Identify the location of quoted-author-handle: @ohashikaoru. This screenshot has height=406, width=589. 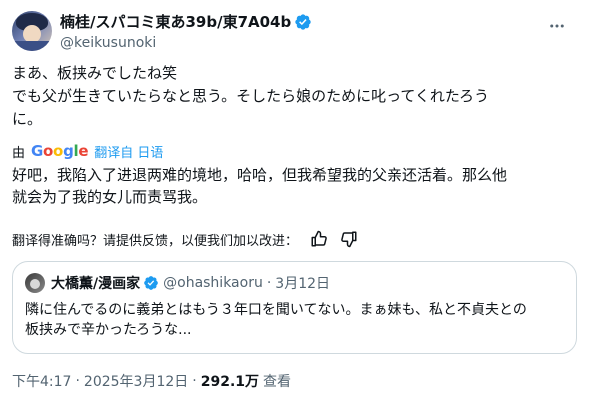
(213, 283).